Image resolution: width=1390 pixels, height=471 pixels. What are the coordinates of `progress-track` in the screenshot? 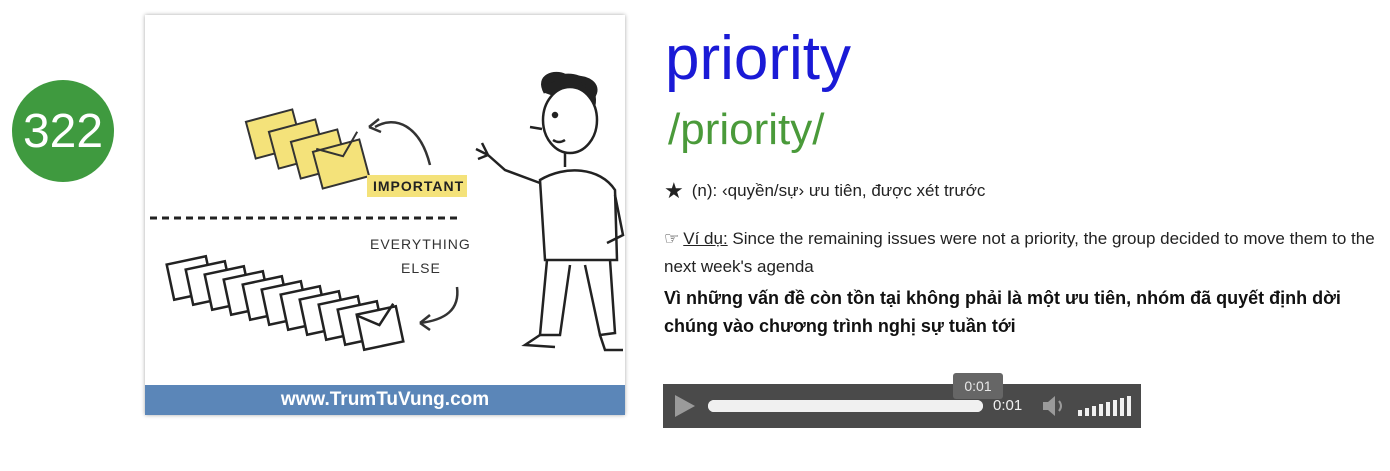 It's located at (845, 406).